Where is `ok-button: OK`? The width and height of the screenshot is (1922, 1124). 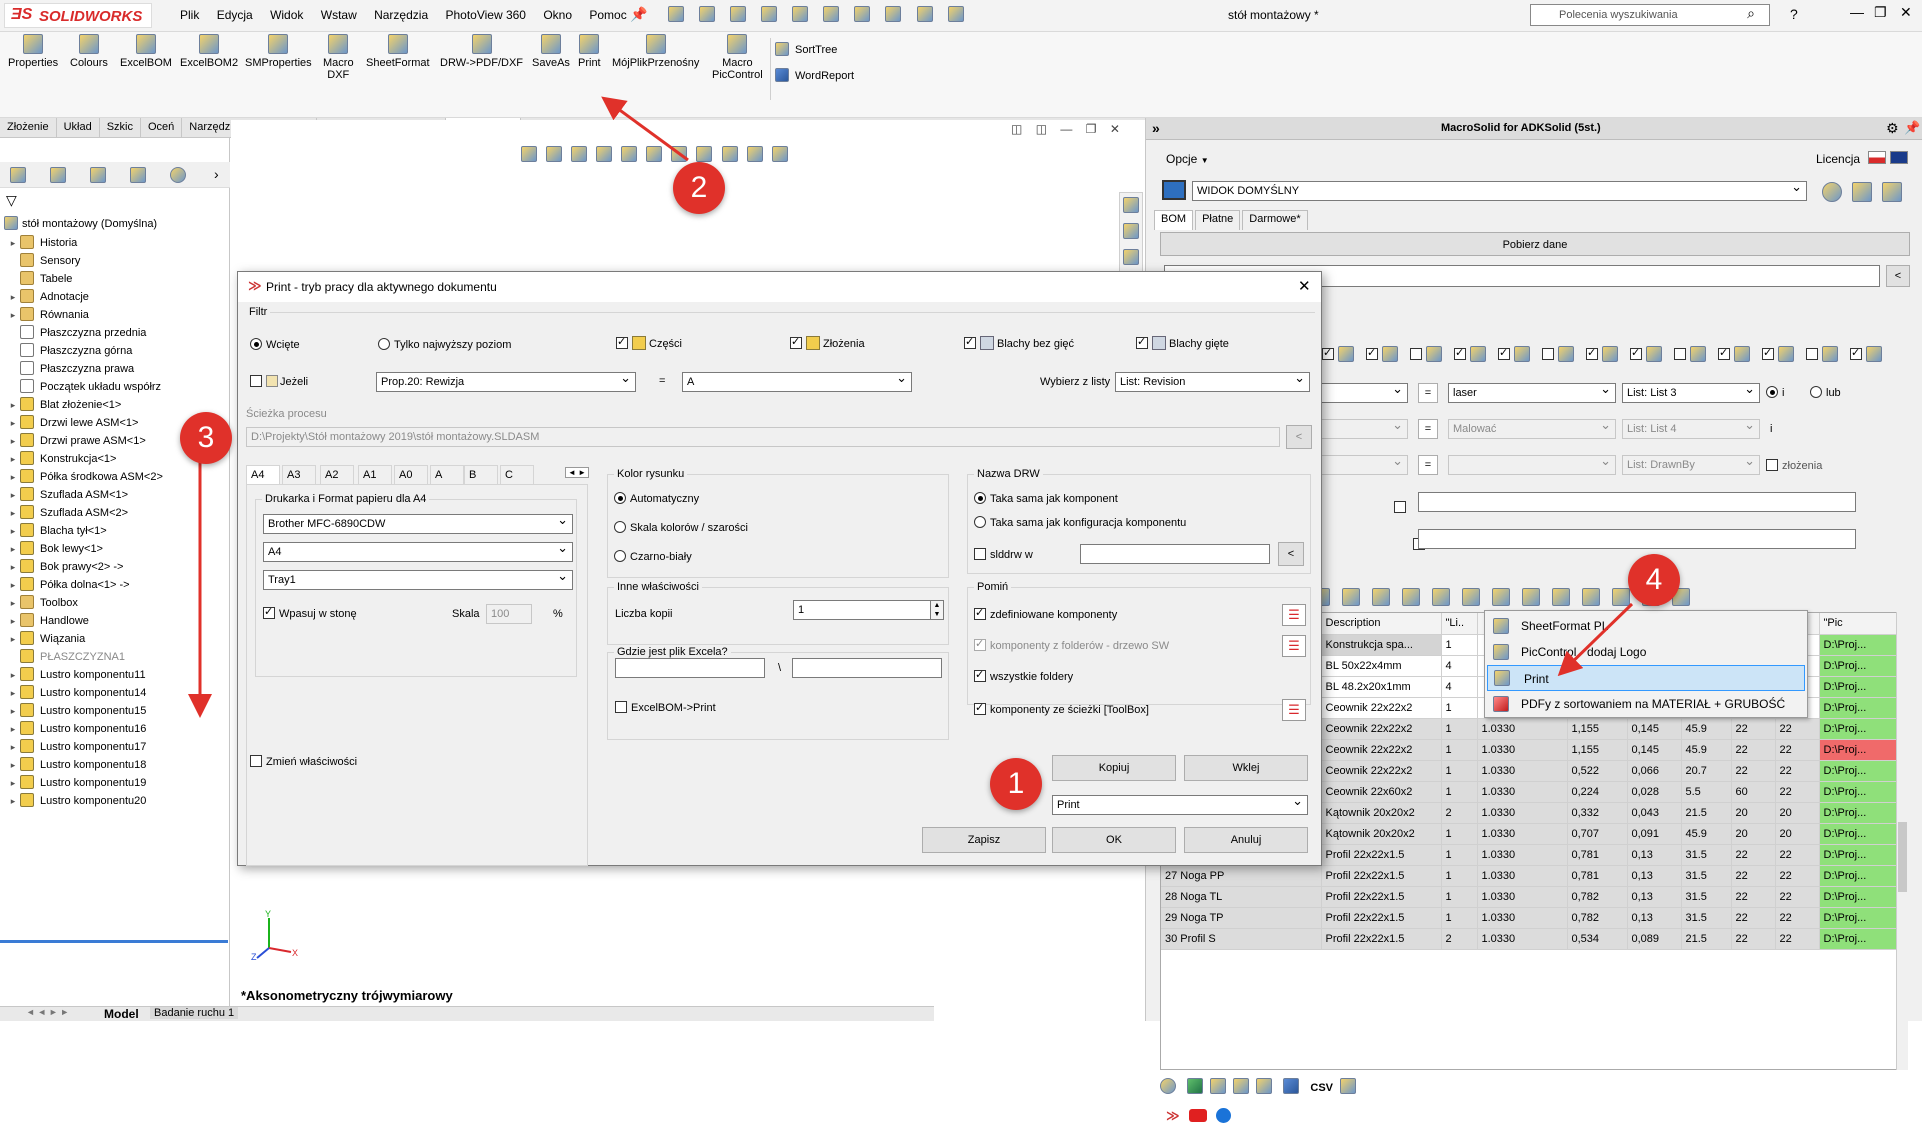 ok-button: OK is located at coordinates (1114, 840).